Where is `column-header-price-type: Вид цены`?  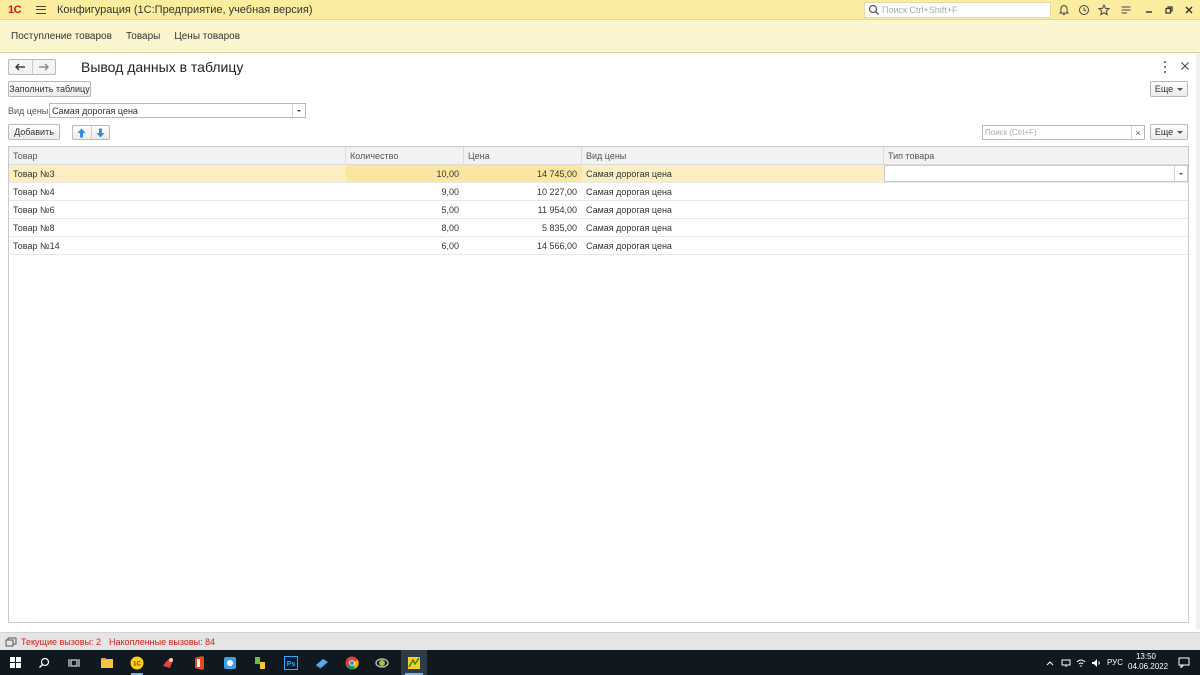
column-header-price-type: Вид цены is located at coordinates (733, 155).